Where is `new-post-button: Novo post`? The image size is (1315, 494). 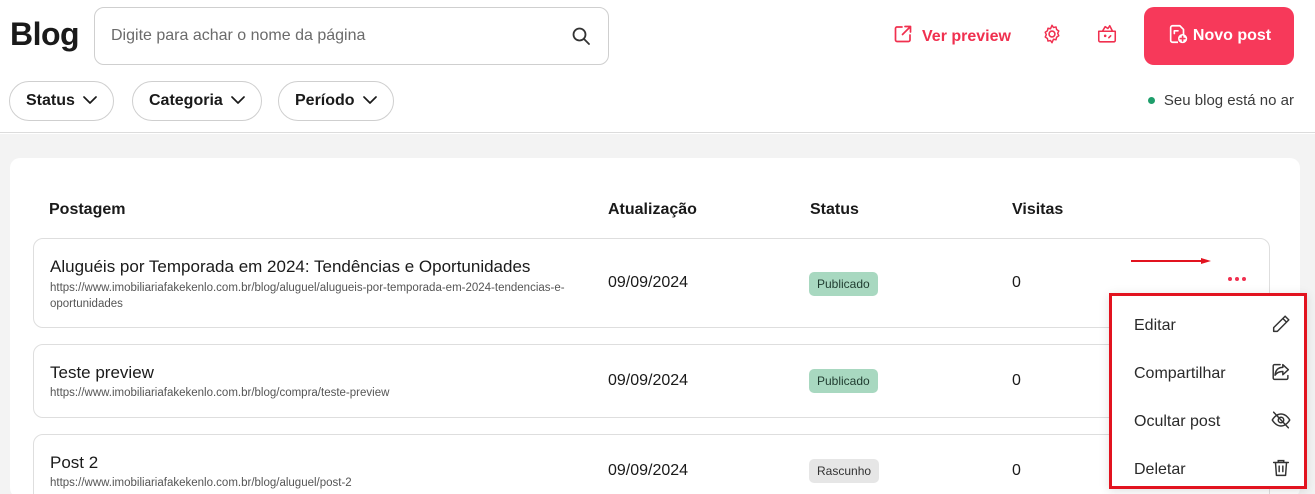
new-post-button: Novo post is located at coordinates (1219, 36).